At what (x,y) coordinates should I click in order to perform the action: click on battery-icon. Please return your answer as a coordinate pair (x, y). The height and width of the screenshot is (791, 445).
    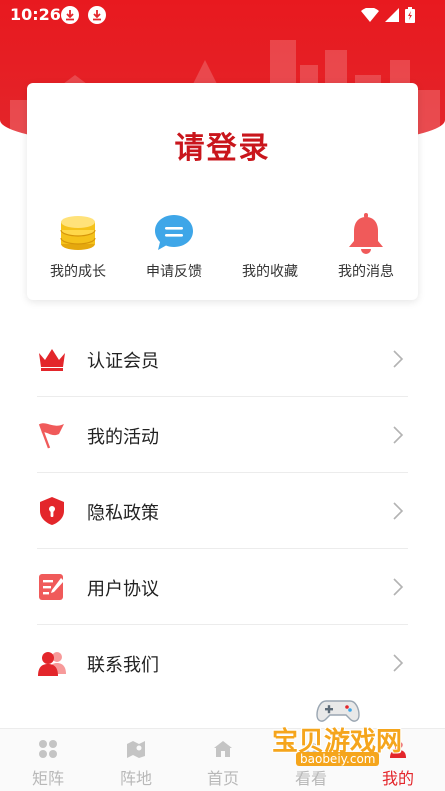
    Looking at the image, I should click on (410, 15).